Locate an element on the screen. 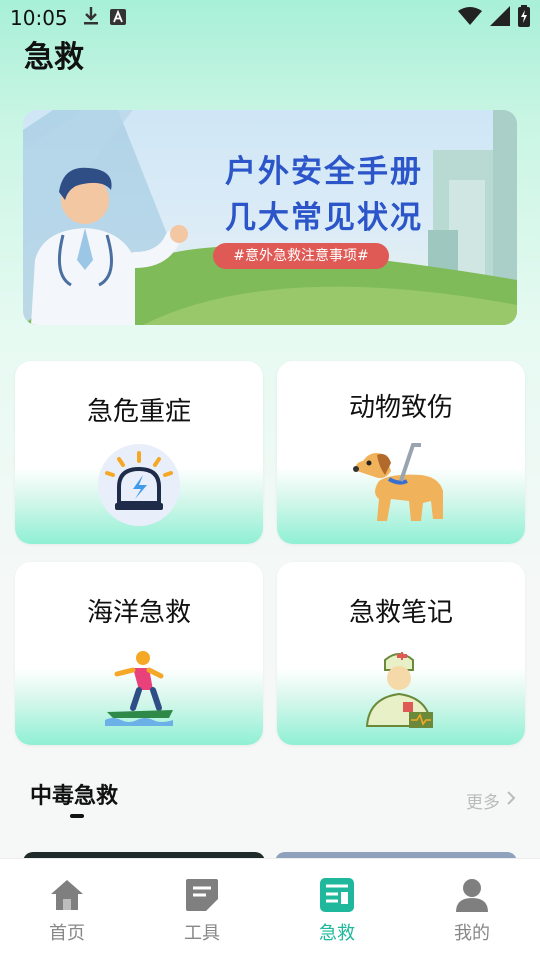  a-icon is located at coordinates (117, 18).